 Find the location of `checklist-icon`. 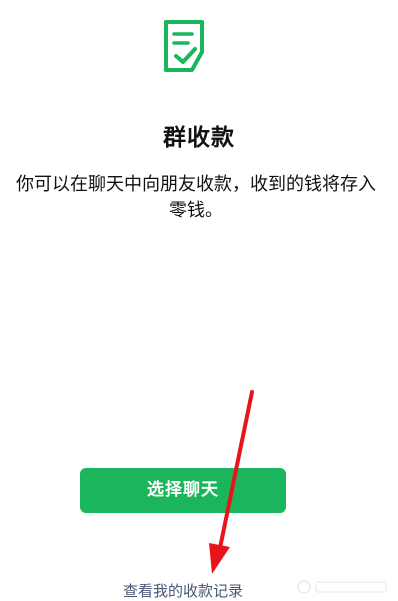

checklist-icon is located at coordinates (184, 46).